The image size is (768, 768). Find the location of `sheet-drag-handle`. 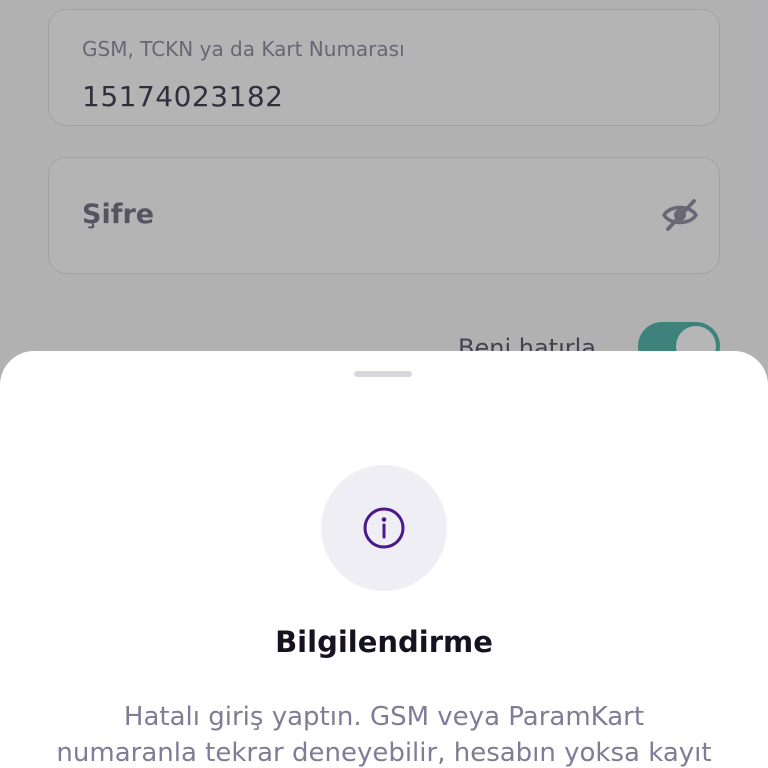

sheet-drag-handle is located at coordinates (383, 374).